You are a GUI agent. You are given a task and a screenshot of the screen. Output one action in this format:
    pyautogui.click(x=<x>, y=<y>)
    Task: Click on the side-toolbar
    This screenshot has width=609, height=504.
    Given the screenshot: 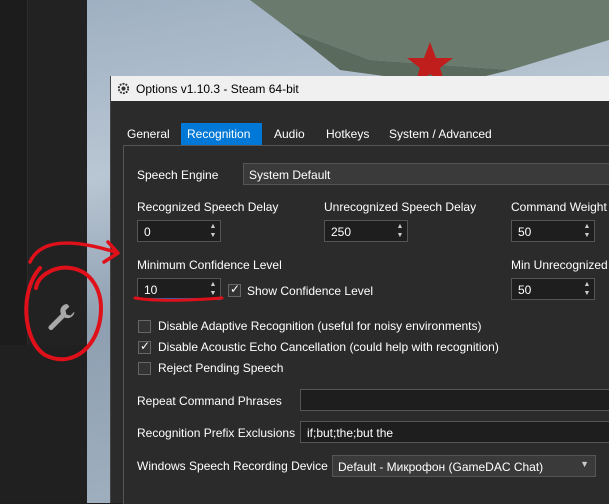 What is the action you would take?
    pyautogui.click(x=57, y=172)
    